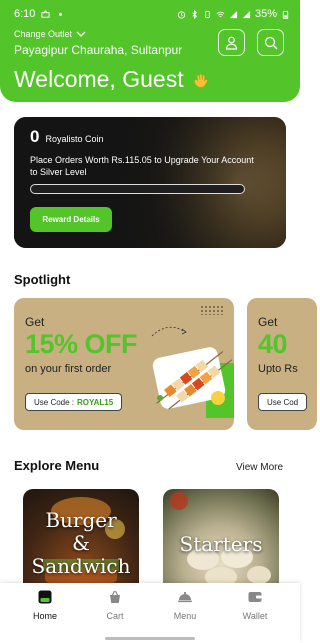 The width and height of the screenshot is (320, 643). What do you see at coordinates (81, 344) in the screenshot?
I see `offer-percent: 15% OFF` at bounding box center [81, 344].